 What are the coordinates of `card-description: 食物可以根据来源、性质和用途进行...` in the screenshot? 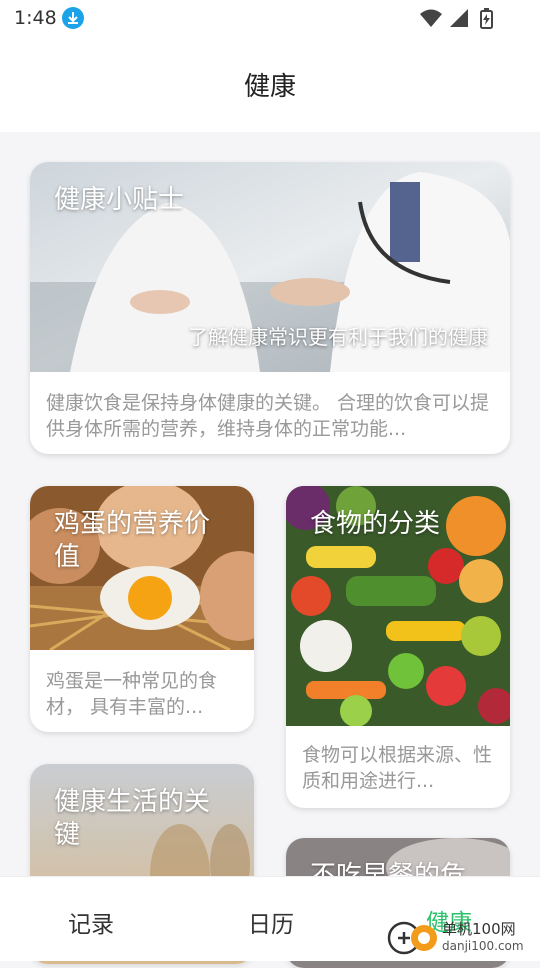 It's located at (397, 768).